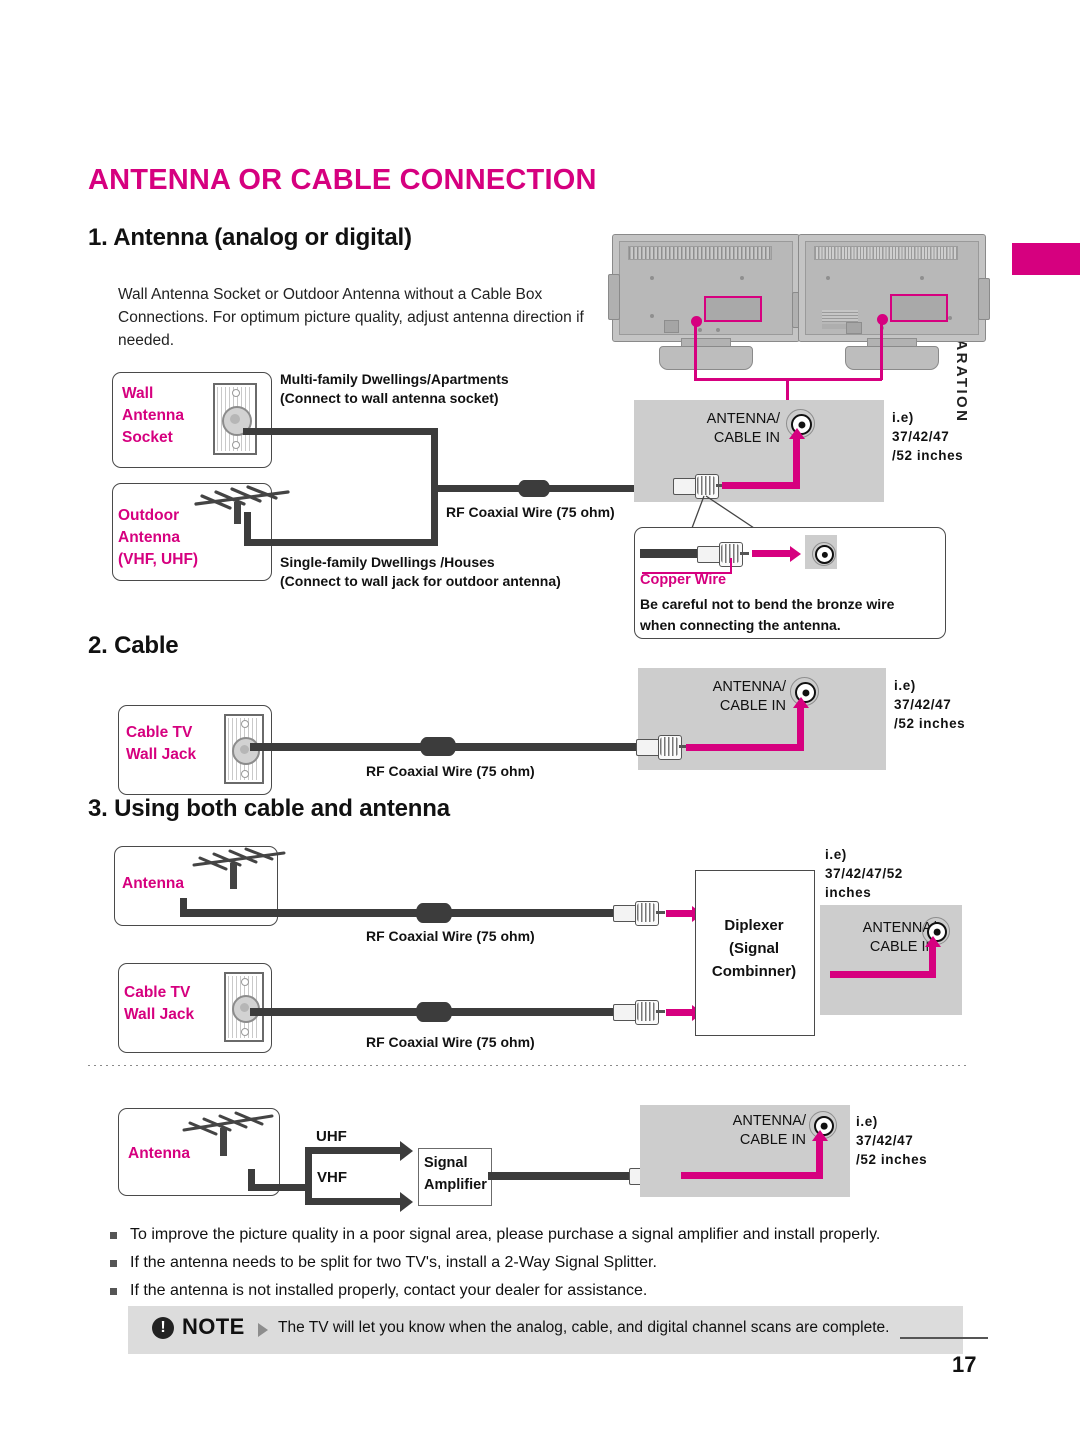 Image resolution: width=1080 pixels, height=1439 pixels. Describe the element at coordinates (434, 913) in the screenshot. I see `ferrite-bead-3a` at that location.